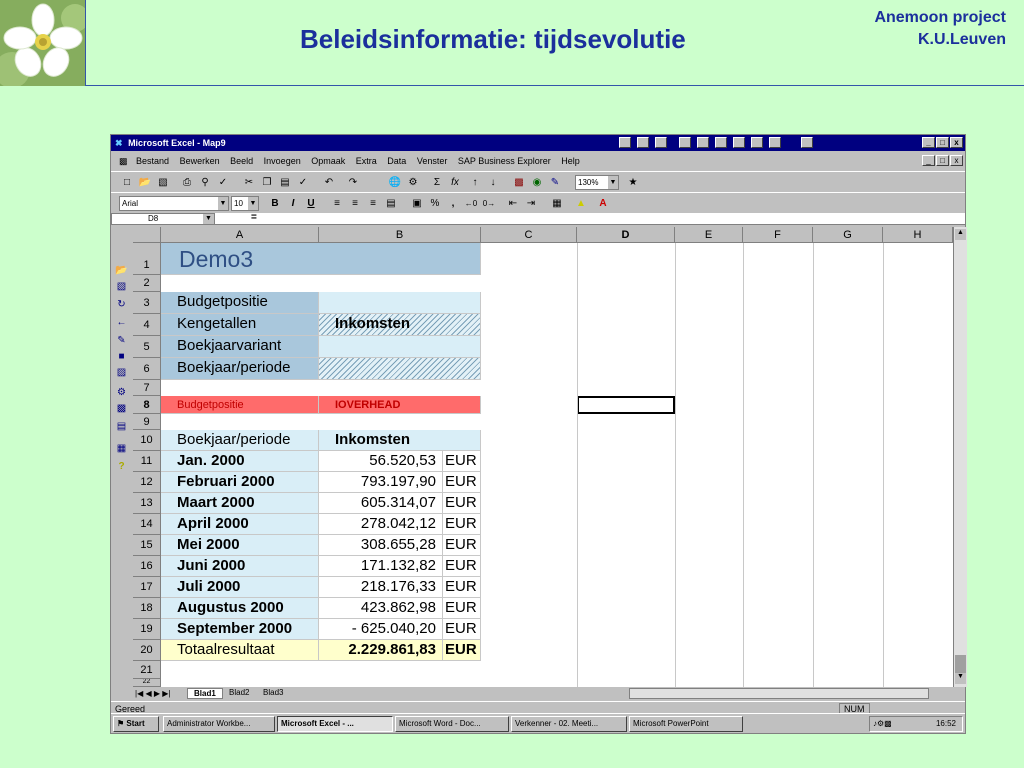  What do you see at coordinates (960, 678) in the screenshot?
I see `scroll-down-icon: ▼` at bounding box center [960, 678].